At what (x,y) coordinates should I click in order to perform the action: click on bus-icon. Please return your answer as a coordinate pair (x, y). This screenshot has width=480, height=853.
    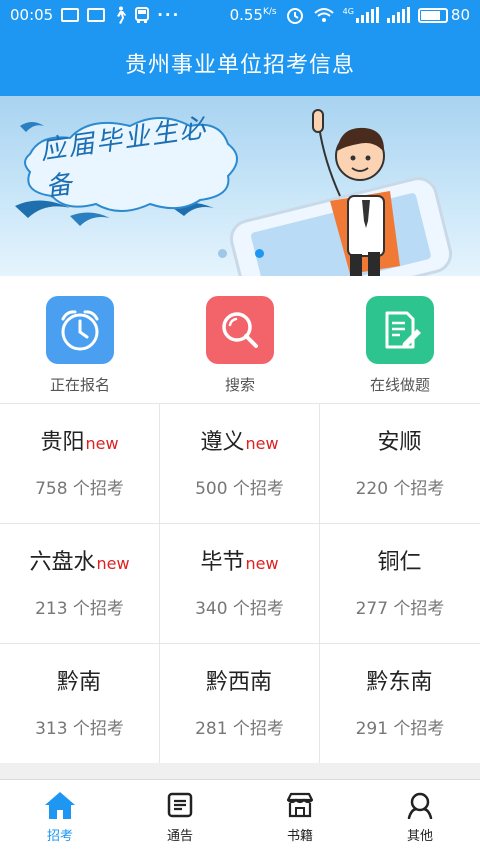
    Looking at the image, I should click on (142, 15).